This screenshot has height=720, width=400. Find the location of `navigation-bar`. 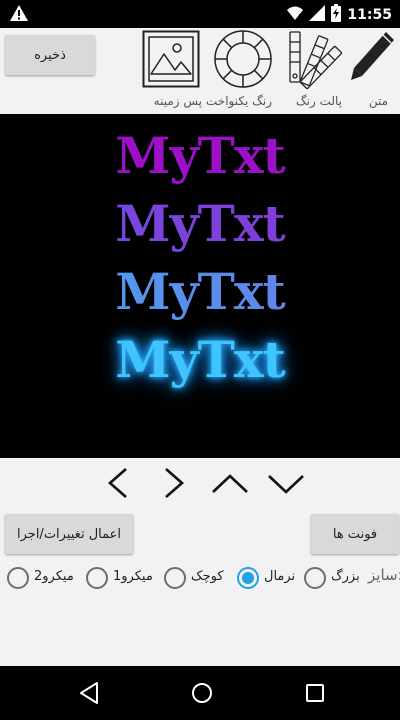

navigation-bar is located at coordinates (200, 693).